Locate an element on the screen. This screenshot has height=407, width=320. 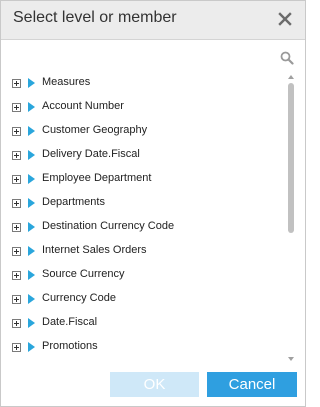
dialog-title: Select level or member is located at coordinates (95, 17).